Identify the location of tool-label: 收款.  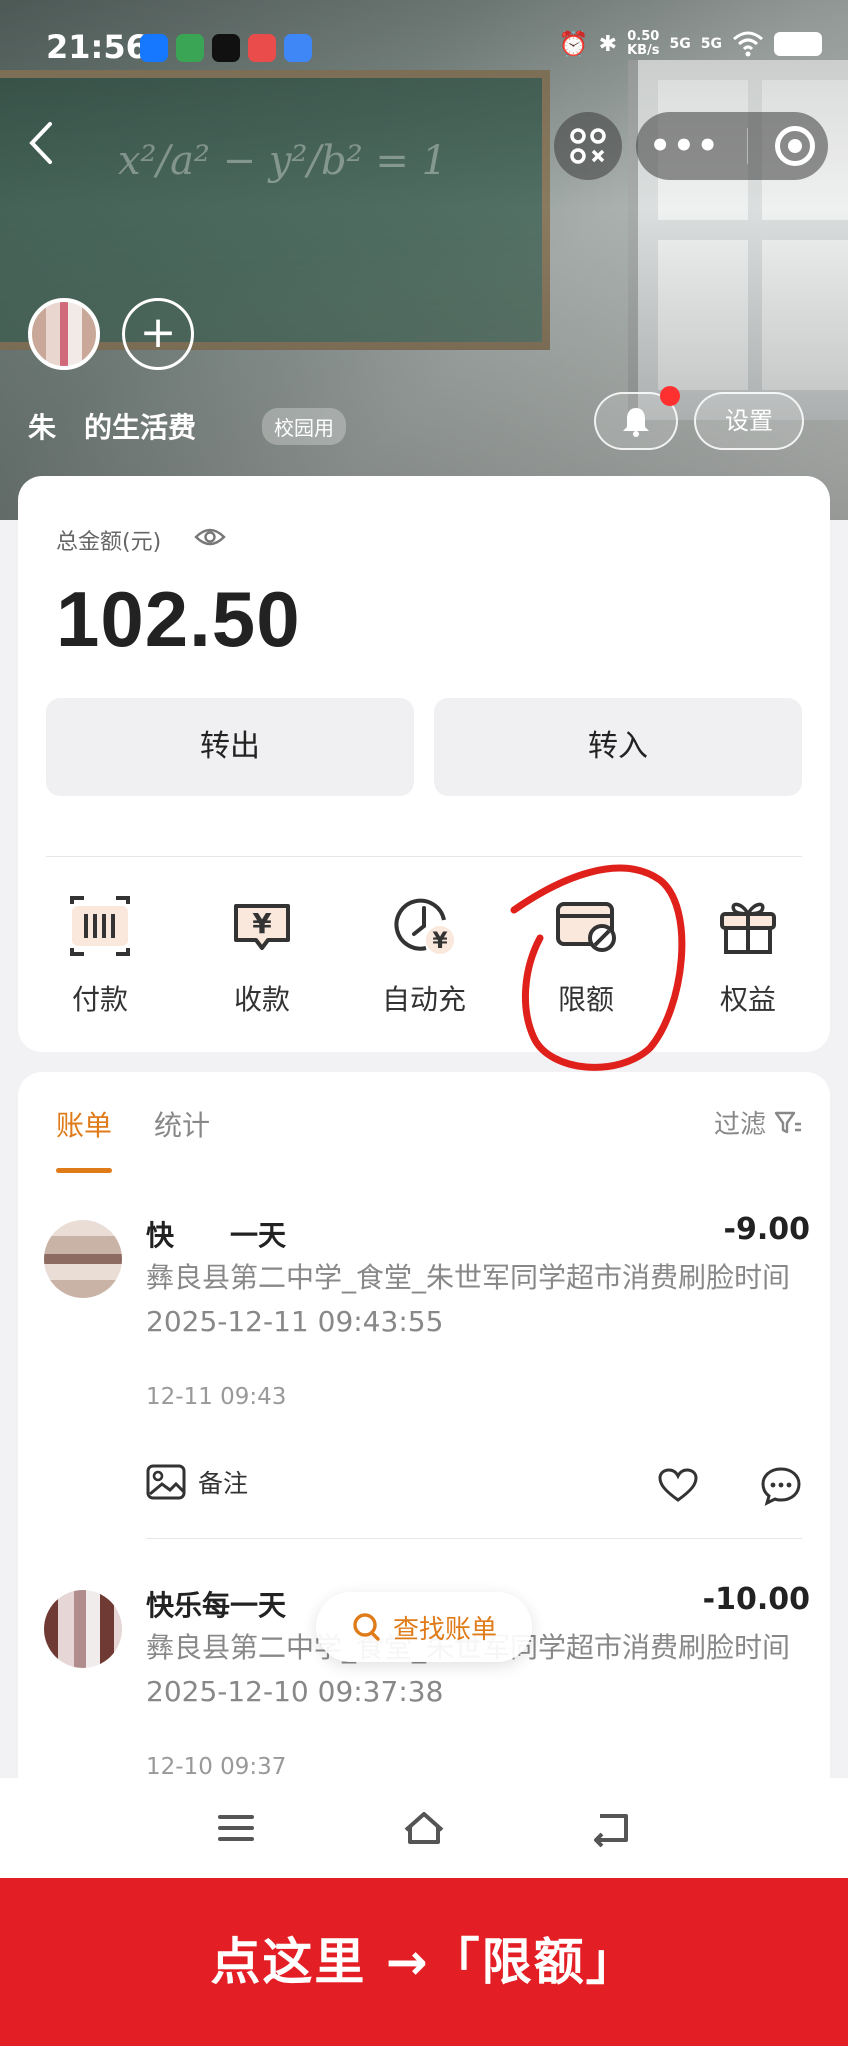
(261, 999).